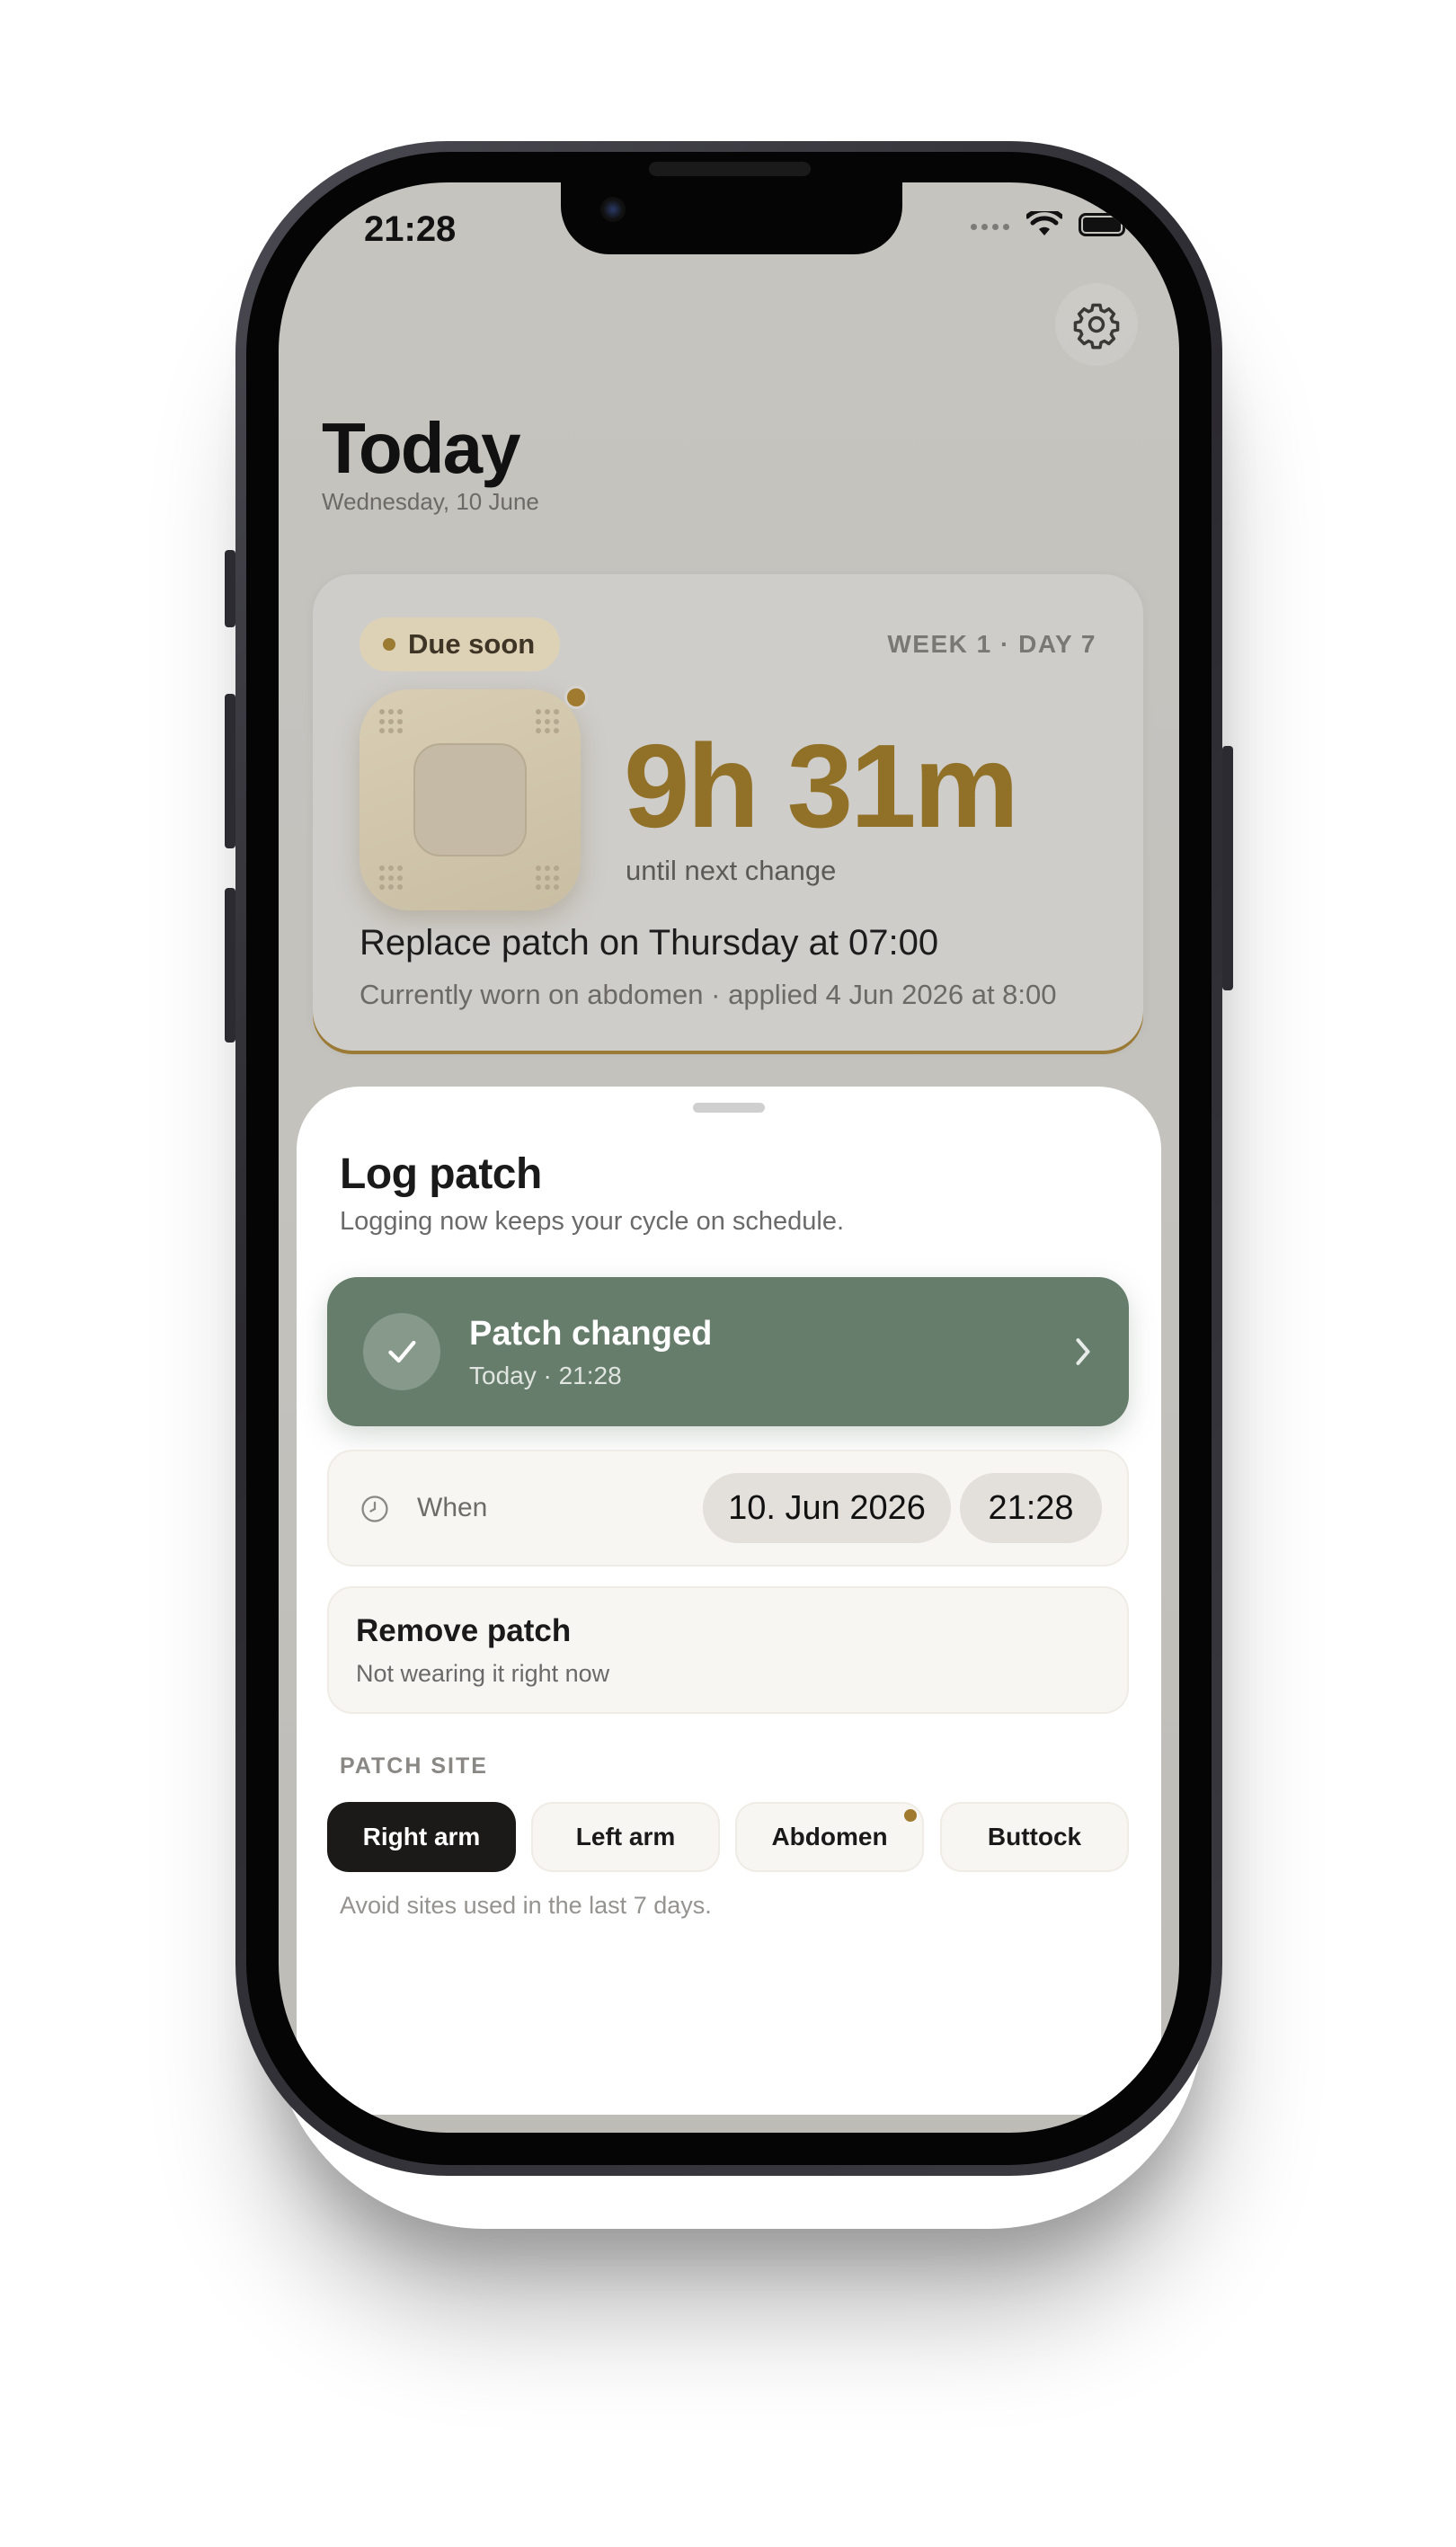 This screenshot has width=1456, height=2547. I want to click on when-row: When 10. Jun 2026 21:28, so click(728, 1508).